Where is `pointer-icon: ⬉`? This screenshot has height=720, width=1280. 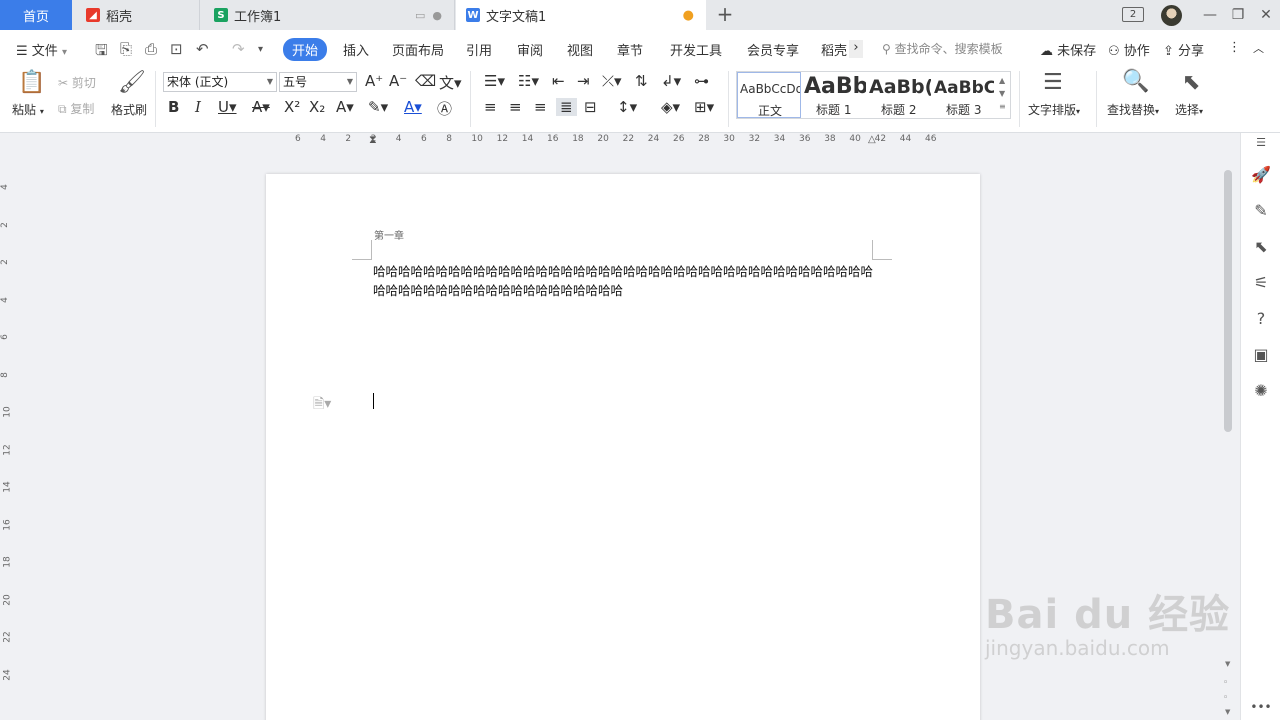 pointer-icon: ⬉ is located at coordinates (1261, 248).